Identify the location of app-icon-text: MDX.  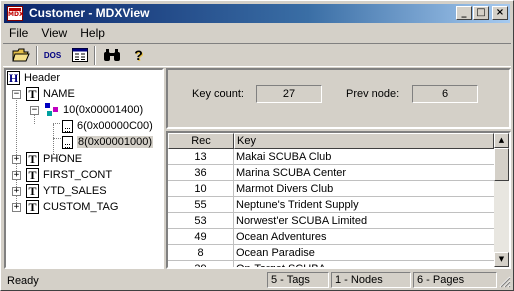
(16, 14).